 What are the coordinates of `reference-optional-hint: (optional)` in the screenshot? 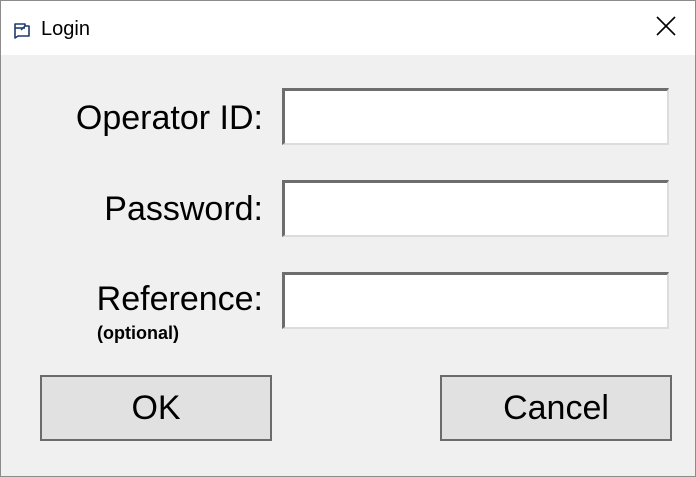 It's located at (138, 333).